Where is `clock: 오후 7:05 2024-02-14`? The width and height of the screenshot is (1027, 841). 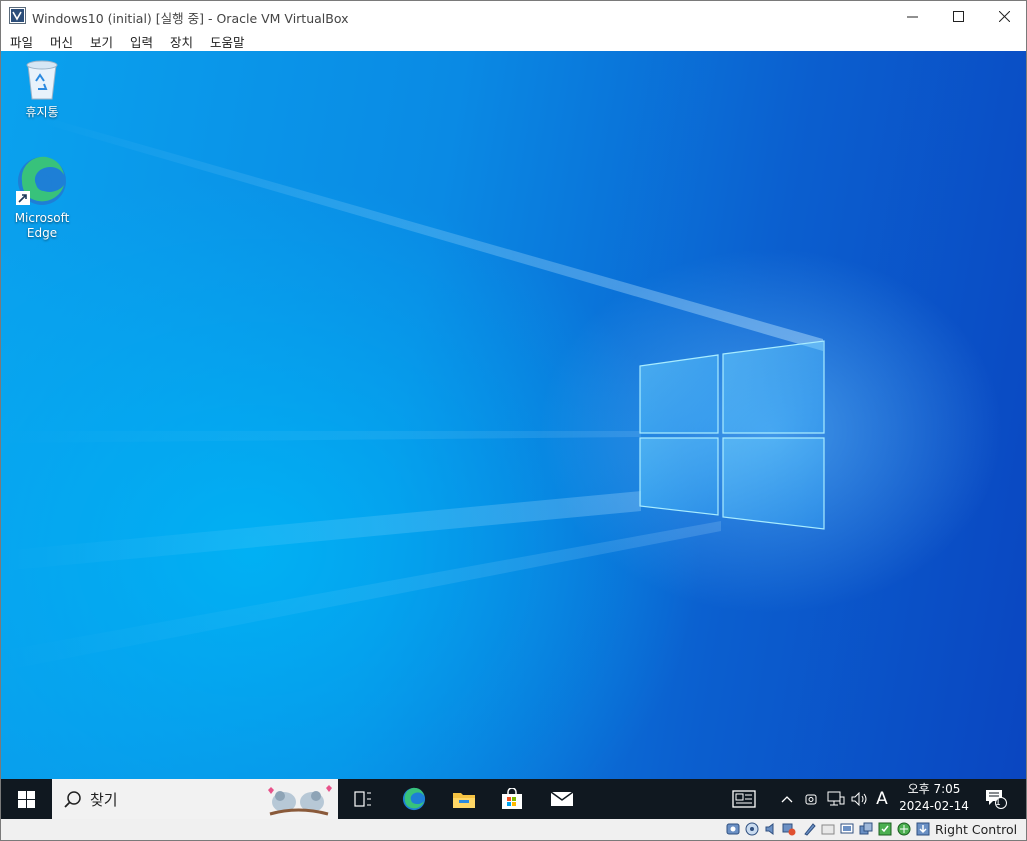 clock: 오후 7:05 2024-02-14 is located at coordinates (934, 798).